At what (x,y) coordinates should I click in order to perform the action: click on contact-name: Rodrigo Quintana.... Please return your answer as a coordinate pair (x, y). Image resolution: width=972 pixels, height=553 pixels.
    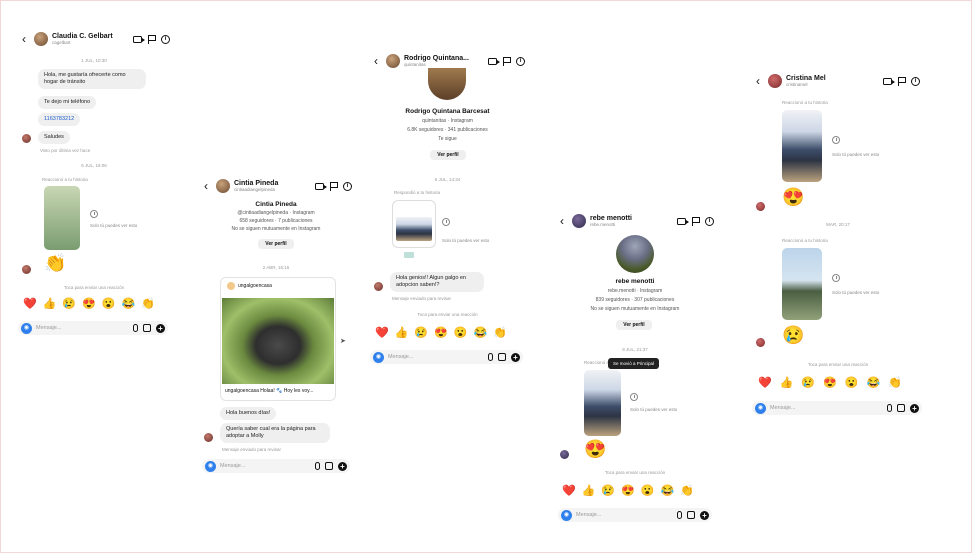
    Looking at the image, I should click on (436, 58).